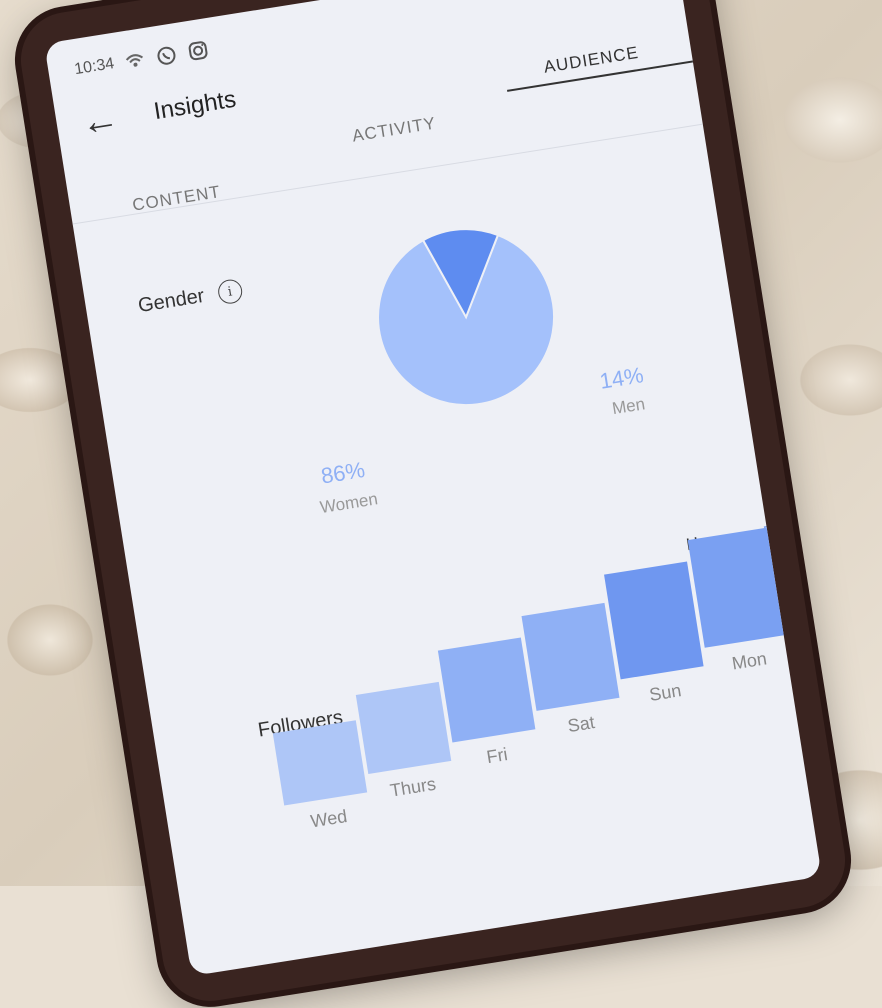 The height and width of the screenshot is (1008, 882). What do you see at coordinates (737, 587) in the screenshot?
I see `bar-mon` at bounding box center [737, 587].